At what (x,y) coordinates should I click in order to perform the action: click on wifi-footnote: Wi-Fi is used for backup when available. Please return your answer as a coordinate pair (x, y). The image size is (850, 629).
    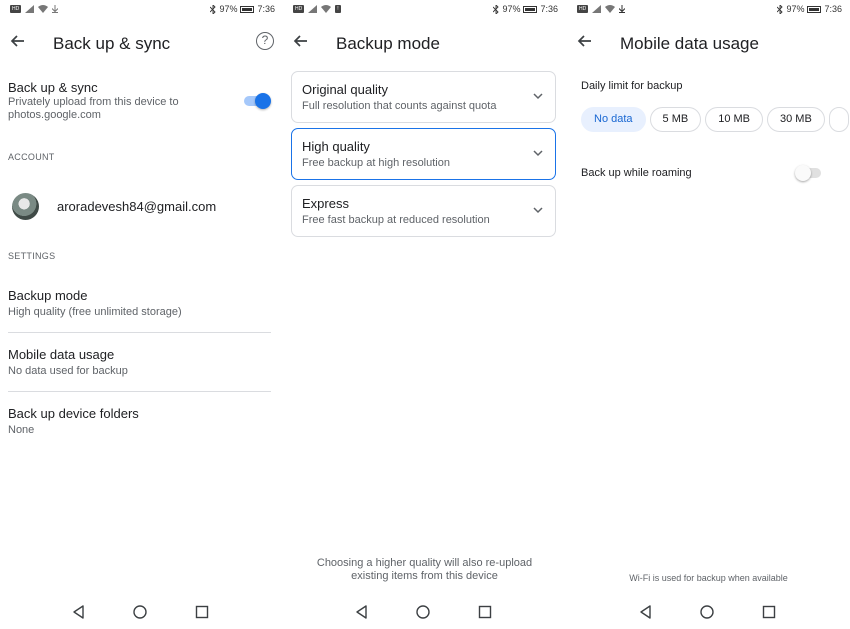
    Looking at the image, I should click on (708, 578).